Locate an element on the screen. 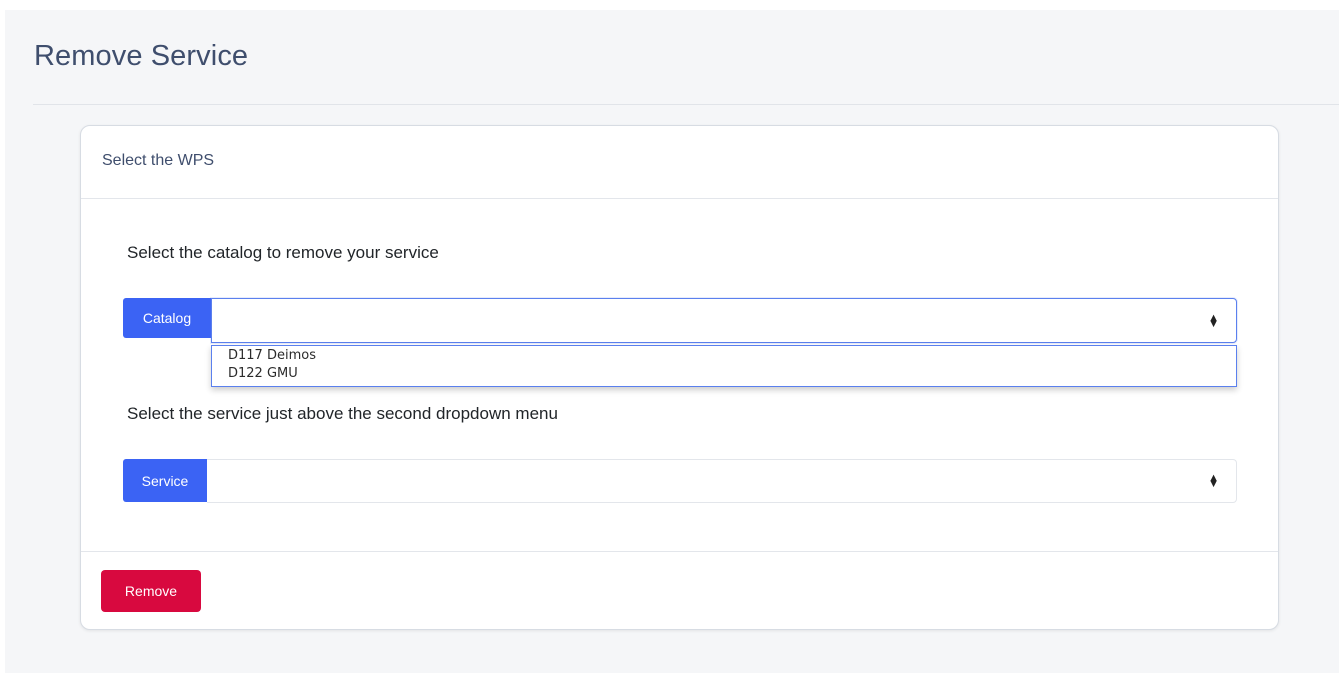  service-select: ▲ ▼ is located at coordinates (722, 481).